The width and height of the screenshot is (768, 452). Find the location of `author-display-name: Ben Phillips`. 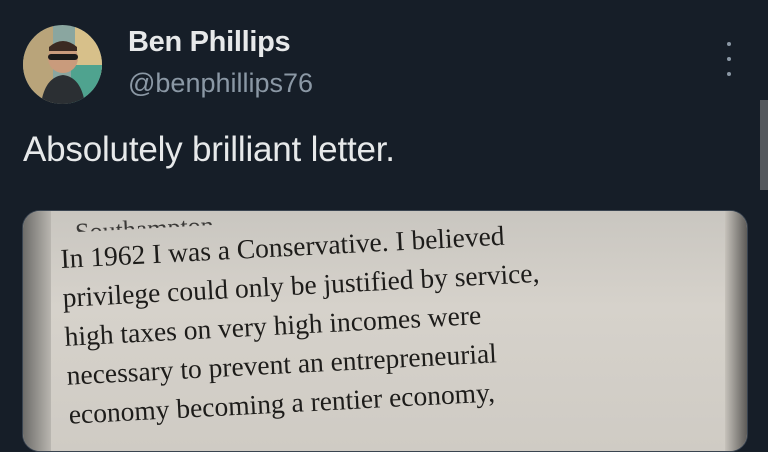

author-display-name: Ben Phillips is located at coordinates (209, 42).